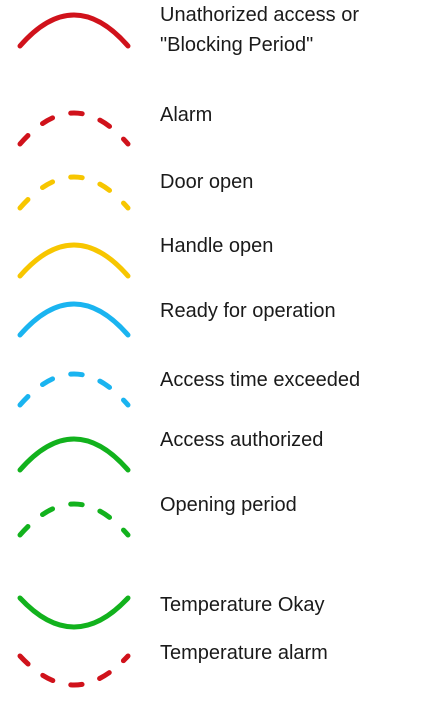 The height and width of the screenshot is (710, 424). I want to click on dashed-red-arc-icon, so click(74, 128).